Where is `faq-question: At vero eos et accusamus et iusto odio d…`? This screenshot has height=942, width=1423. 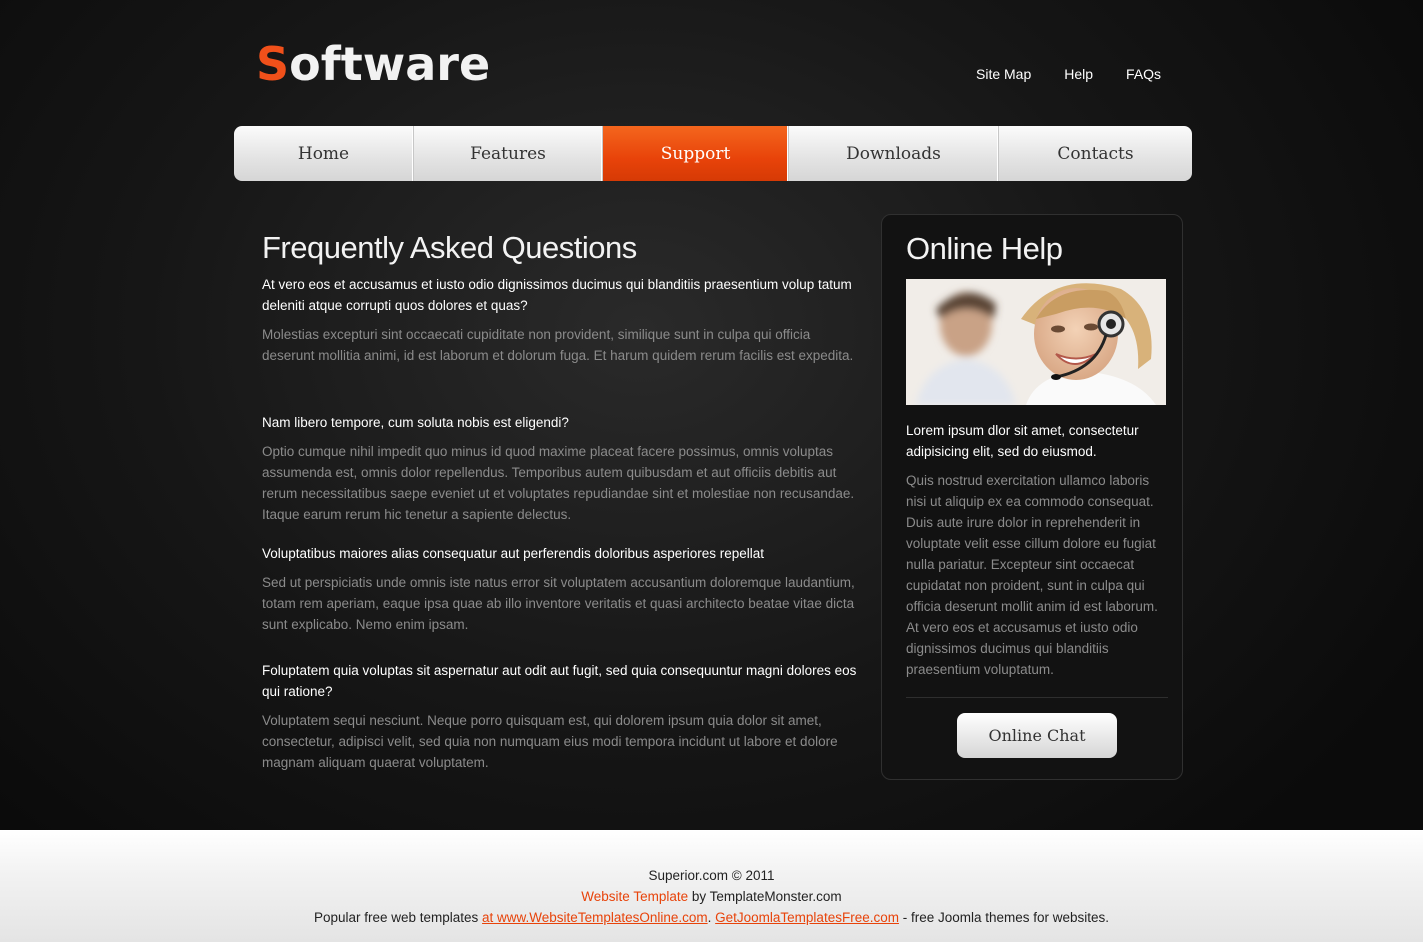 faq-question: At vero eos et accusamus et iusto odio d… is located at coordinates (557, 295).